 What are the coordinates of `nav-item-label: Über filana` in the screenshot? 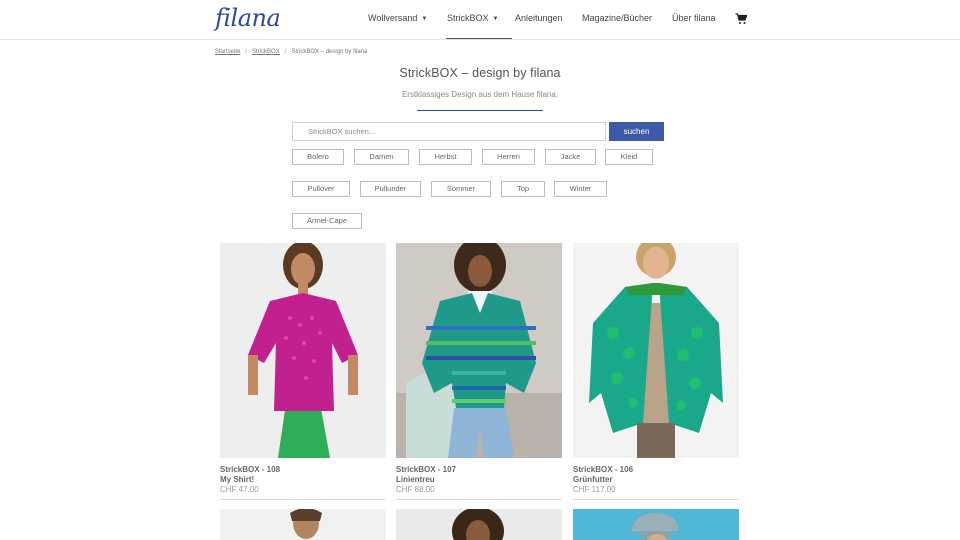 It's located at (694, 18).